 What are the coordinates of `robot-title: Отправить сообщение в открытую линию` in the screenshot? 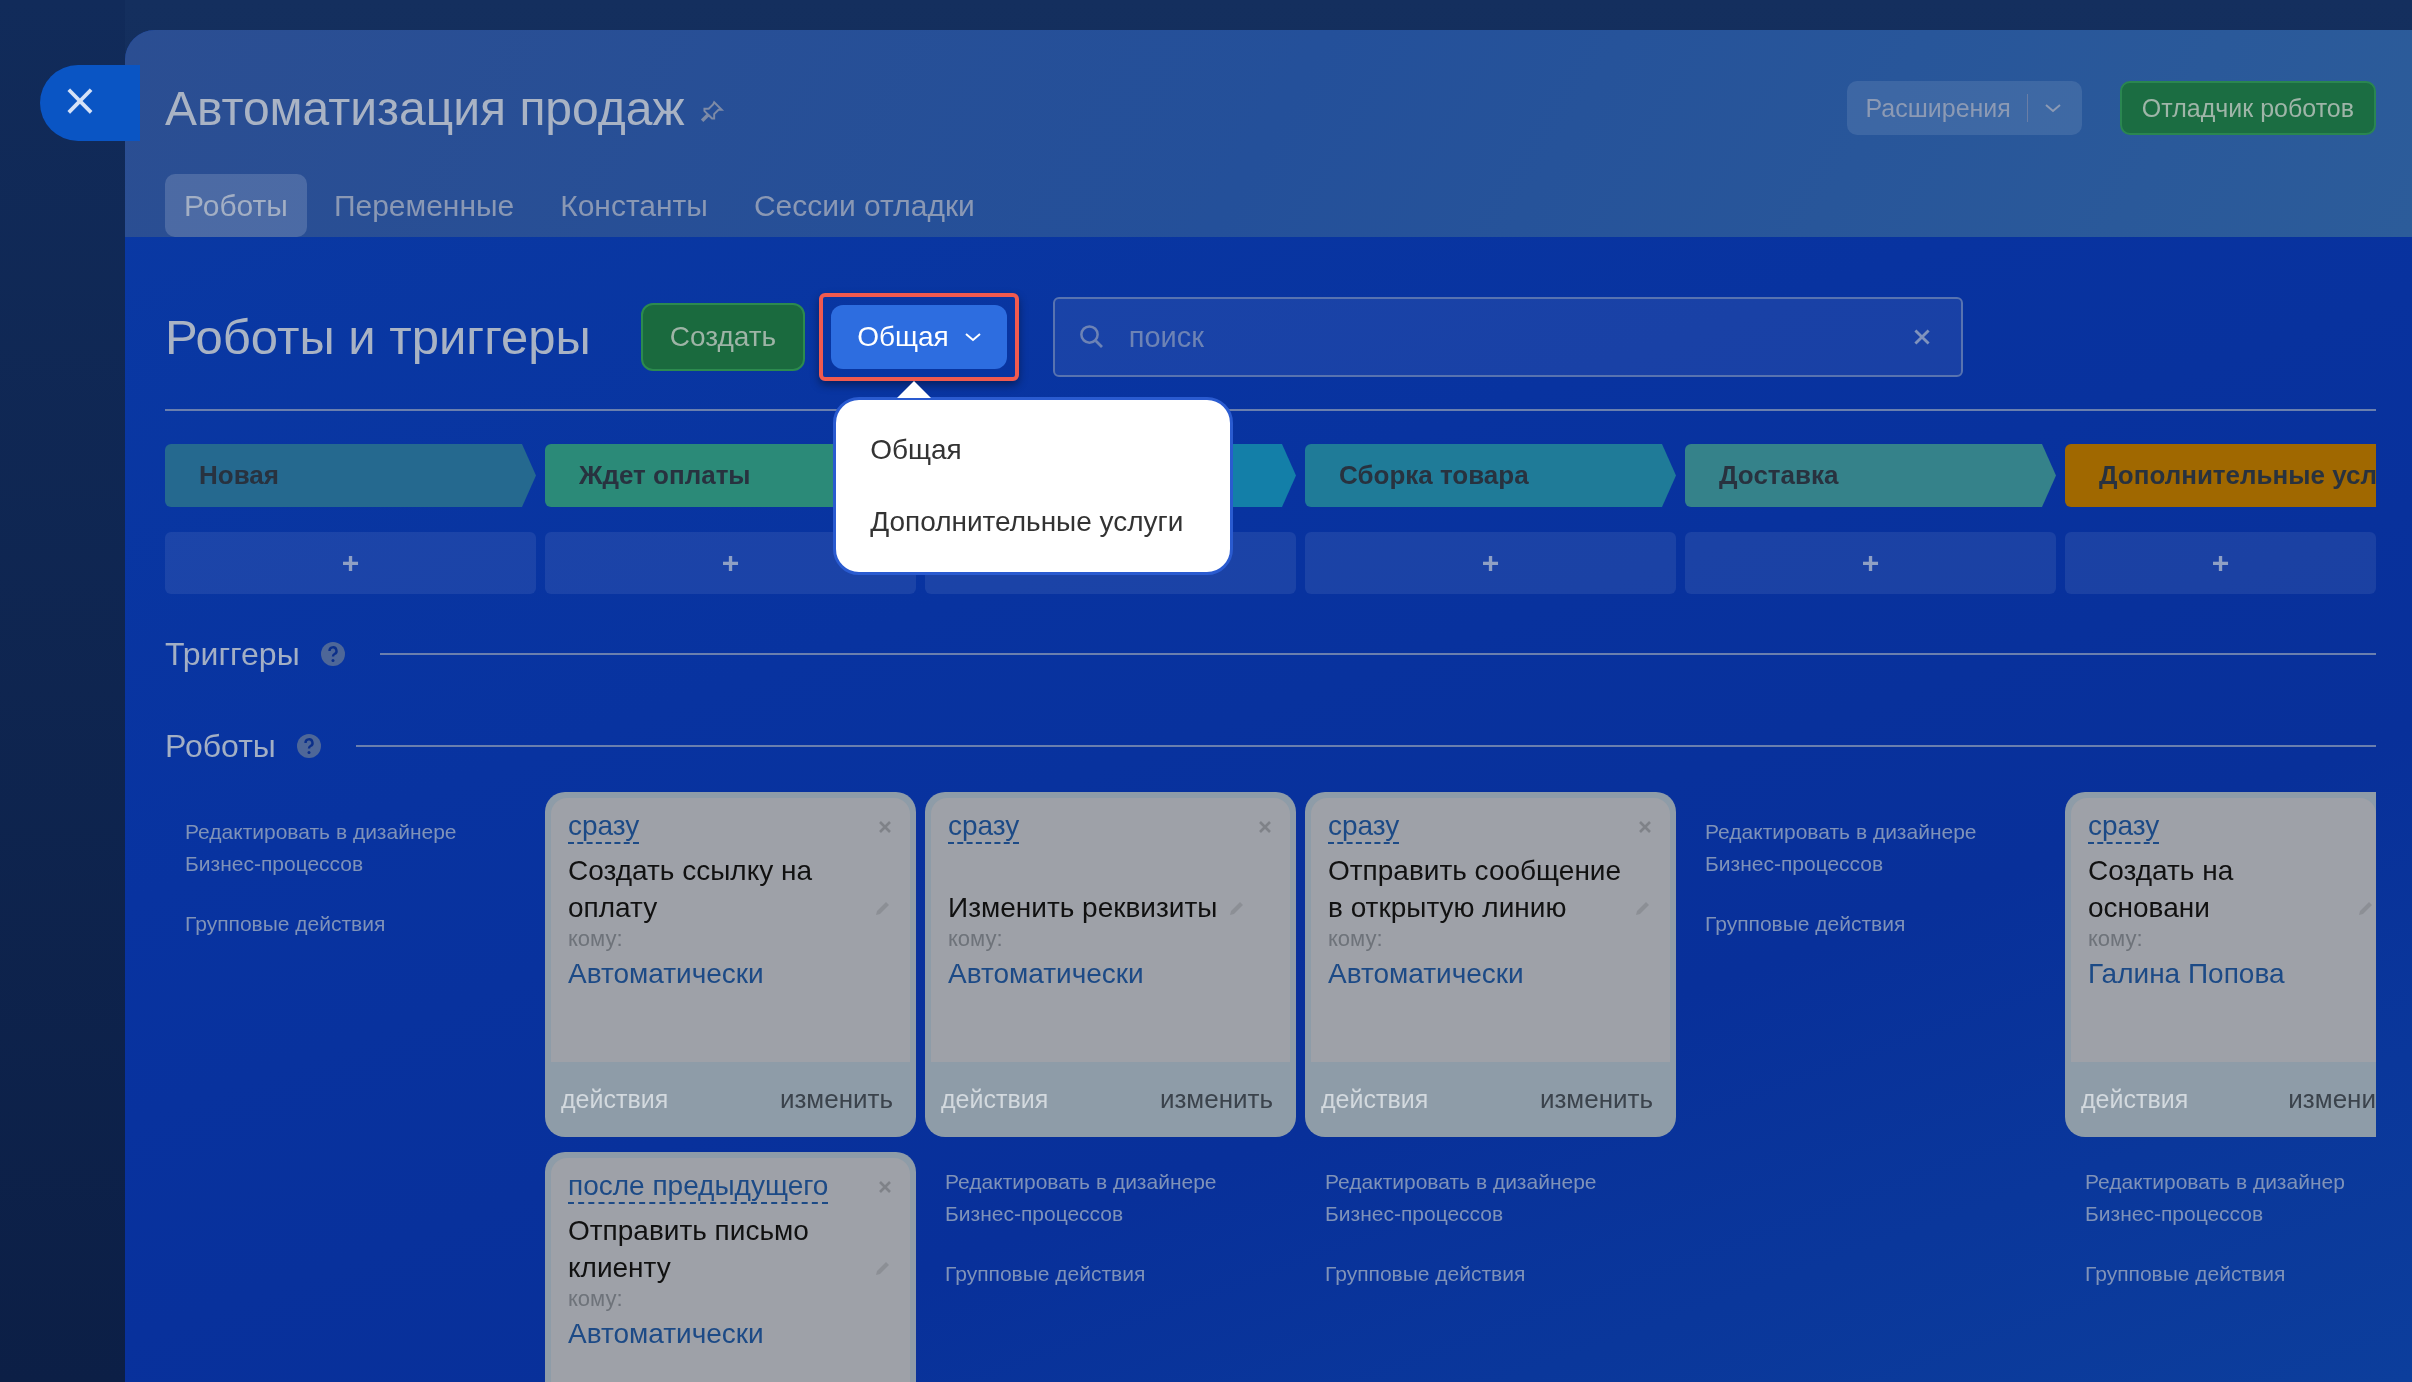 It's located at (1475, 890).